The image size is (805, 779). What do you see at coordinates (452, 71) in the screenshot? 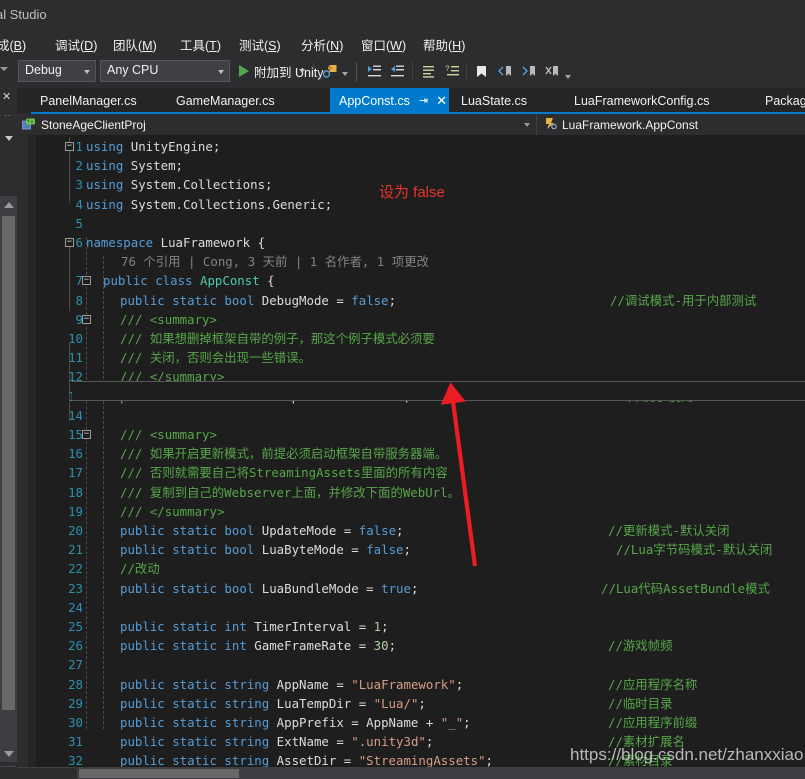
I see `uncomment-selection-icon: ?` at bounding box center [452, 71].